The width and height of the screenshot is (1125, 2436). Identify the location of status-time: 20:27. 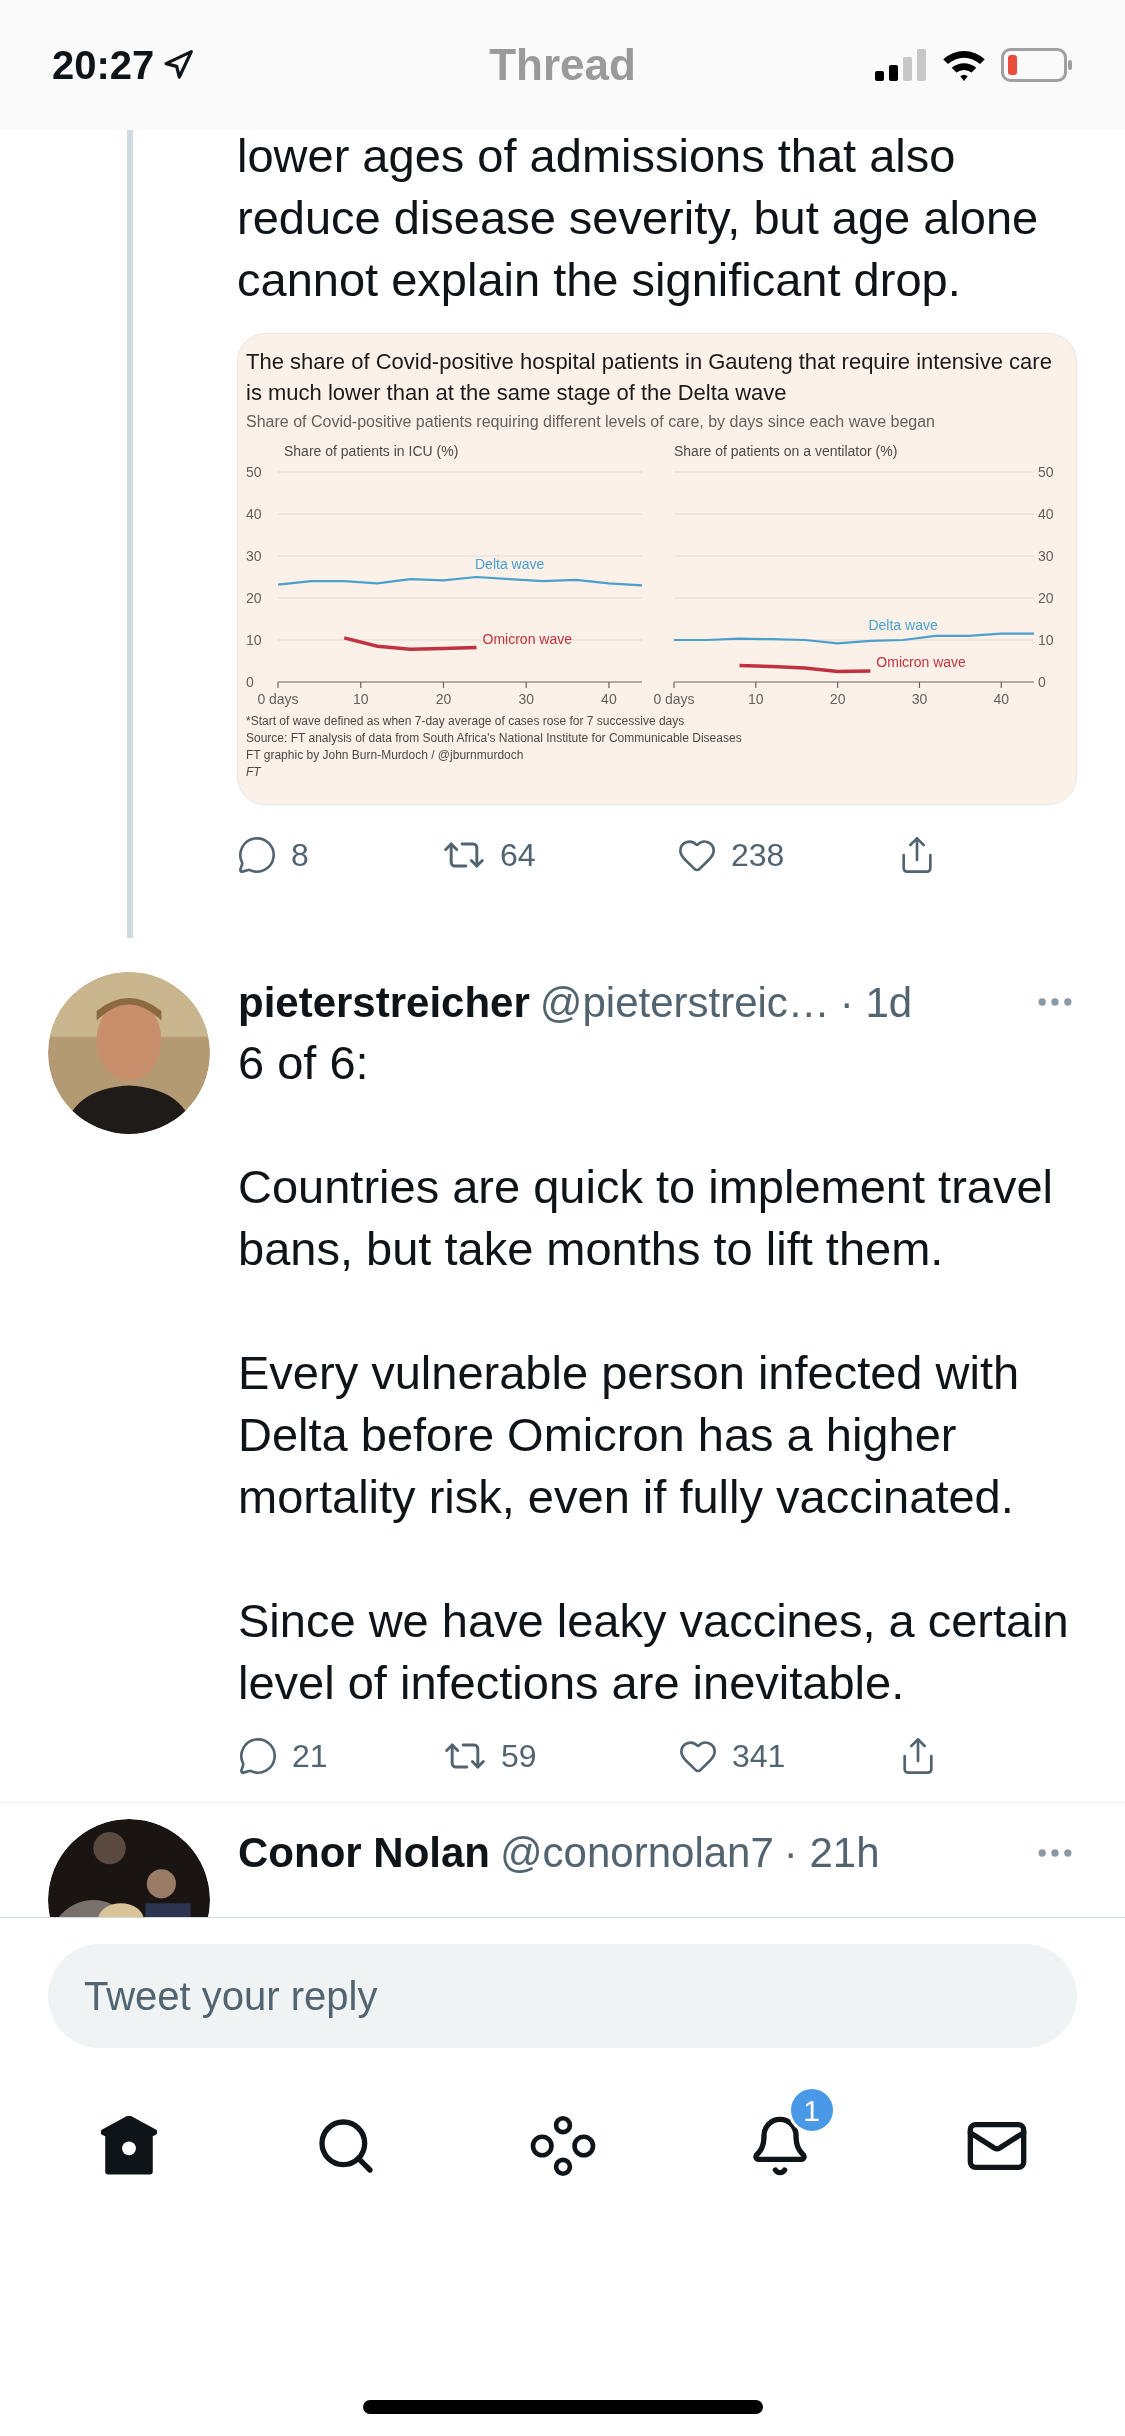
(103, 65).